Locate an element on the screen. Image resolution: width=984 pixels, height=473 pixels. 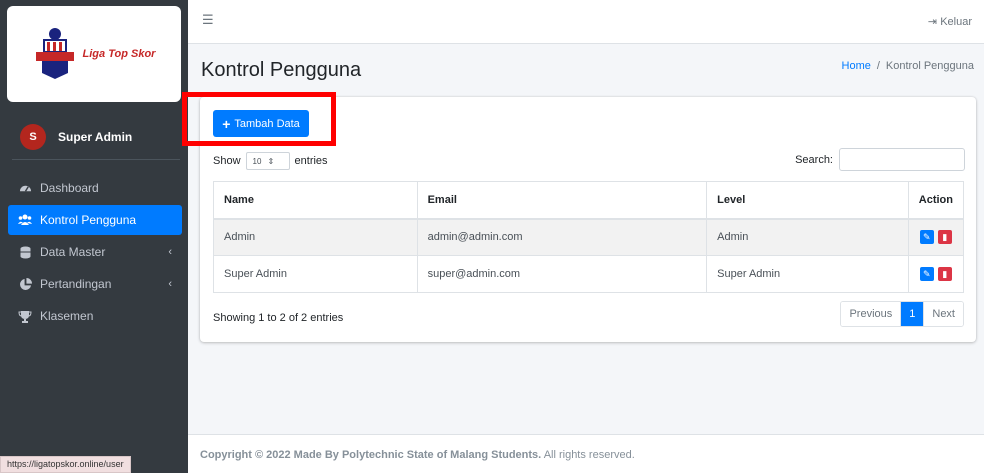
pagination-previous: Previous is located at coordinates (871, 314).